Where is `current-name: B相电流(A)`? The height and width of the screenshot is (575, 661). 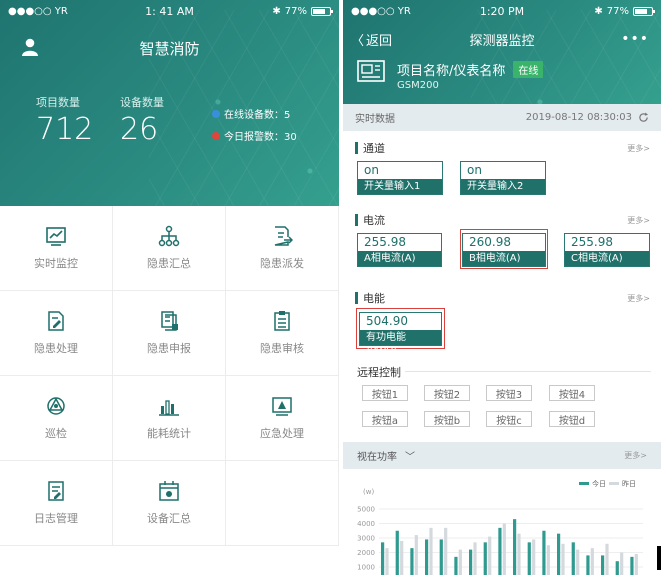
current-name: B相电流(A) is located at coordinates (504, 258).